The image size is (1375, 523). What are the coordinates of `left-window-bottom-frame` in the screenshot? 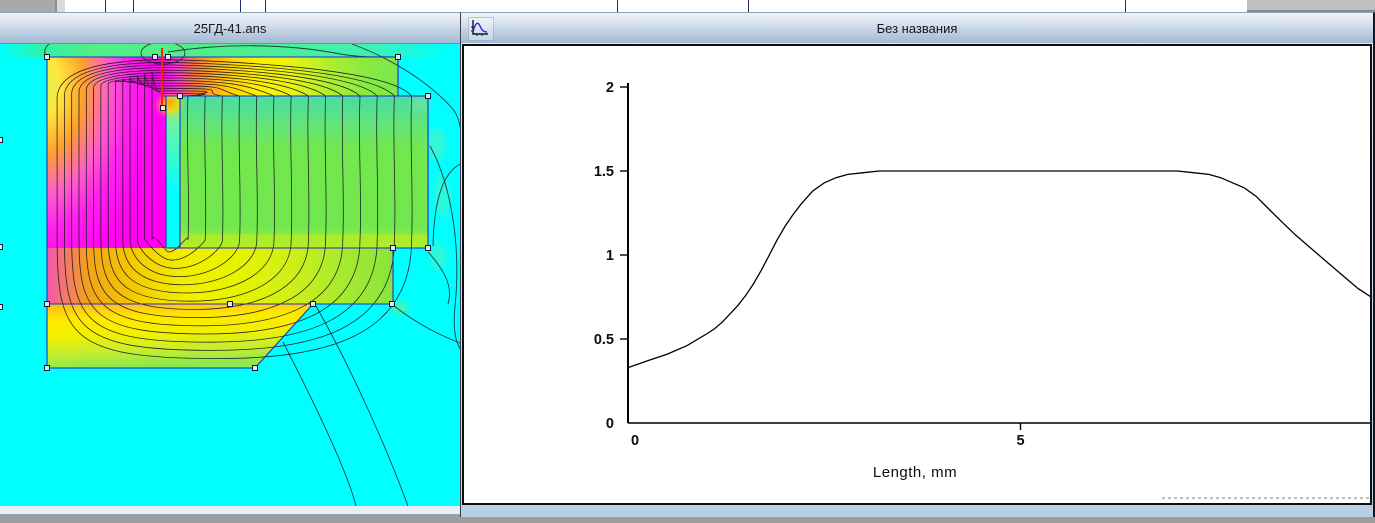 It's located at (230, 510).